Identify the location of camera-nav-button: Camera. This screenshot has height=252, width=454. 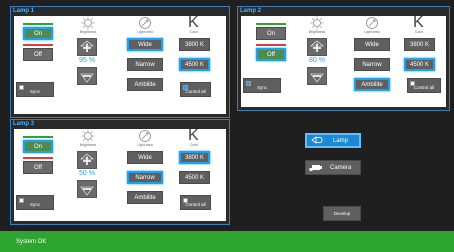
(333, 167).